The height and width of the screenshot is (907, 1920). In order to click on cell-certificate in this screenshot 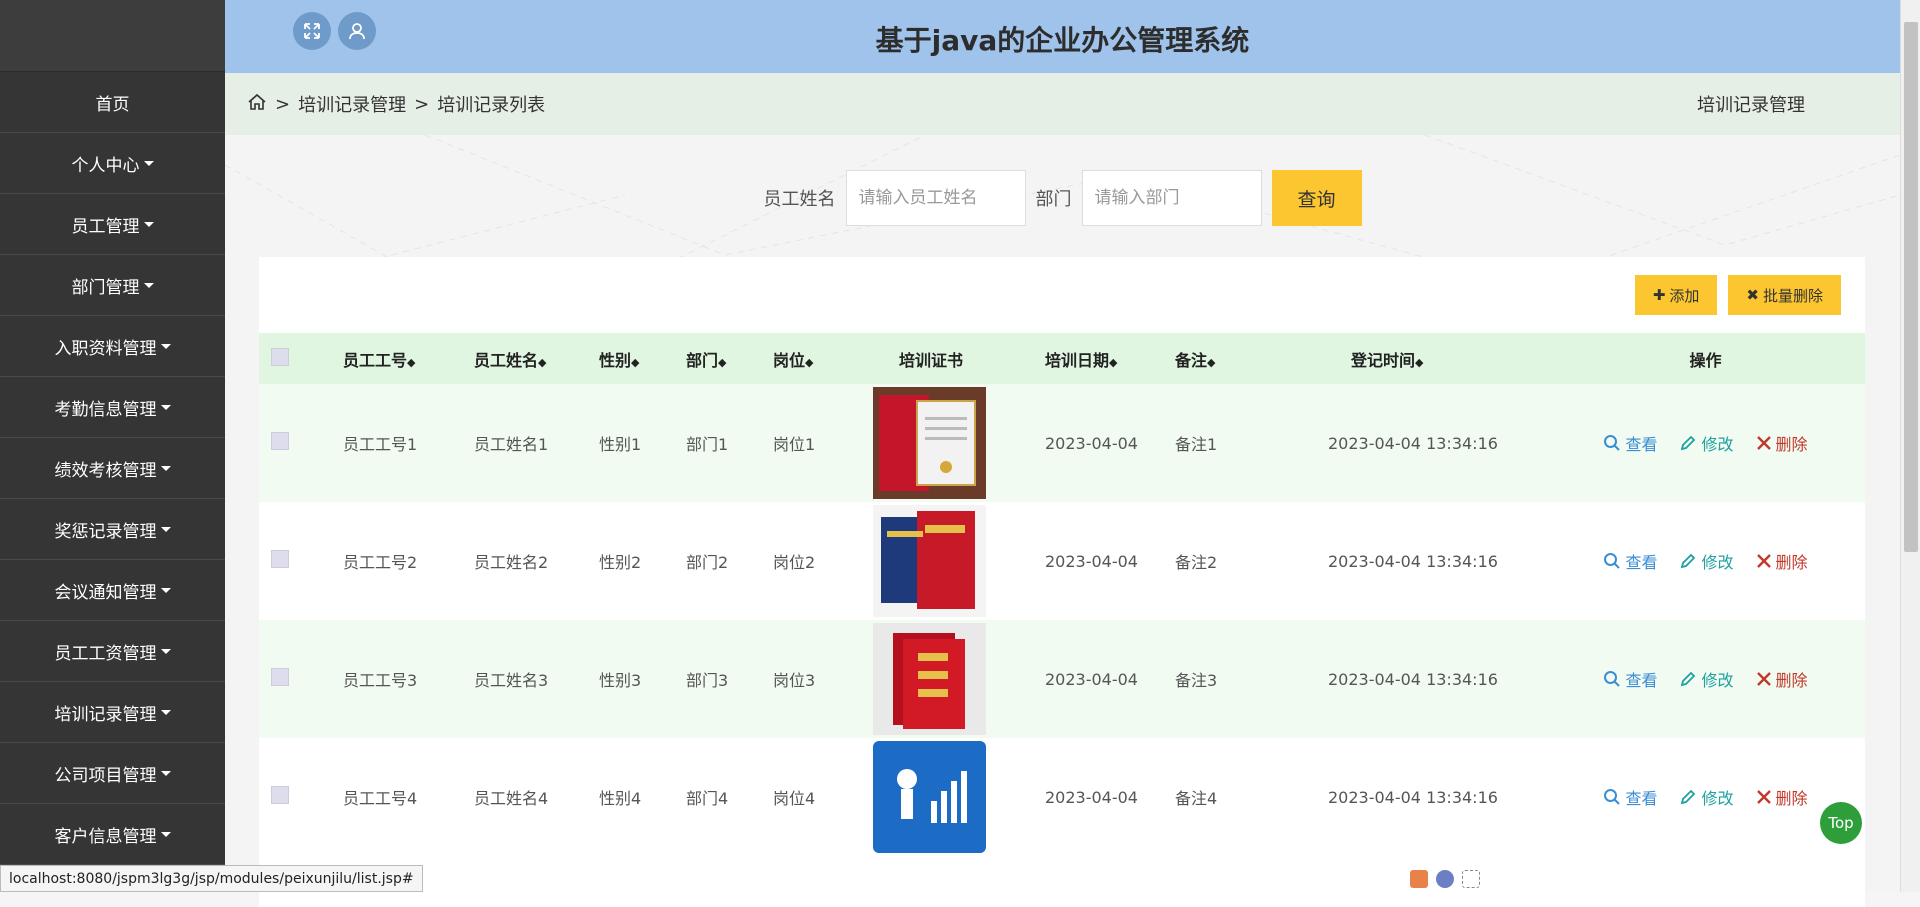, I will do `click(958, 679)`.